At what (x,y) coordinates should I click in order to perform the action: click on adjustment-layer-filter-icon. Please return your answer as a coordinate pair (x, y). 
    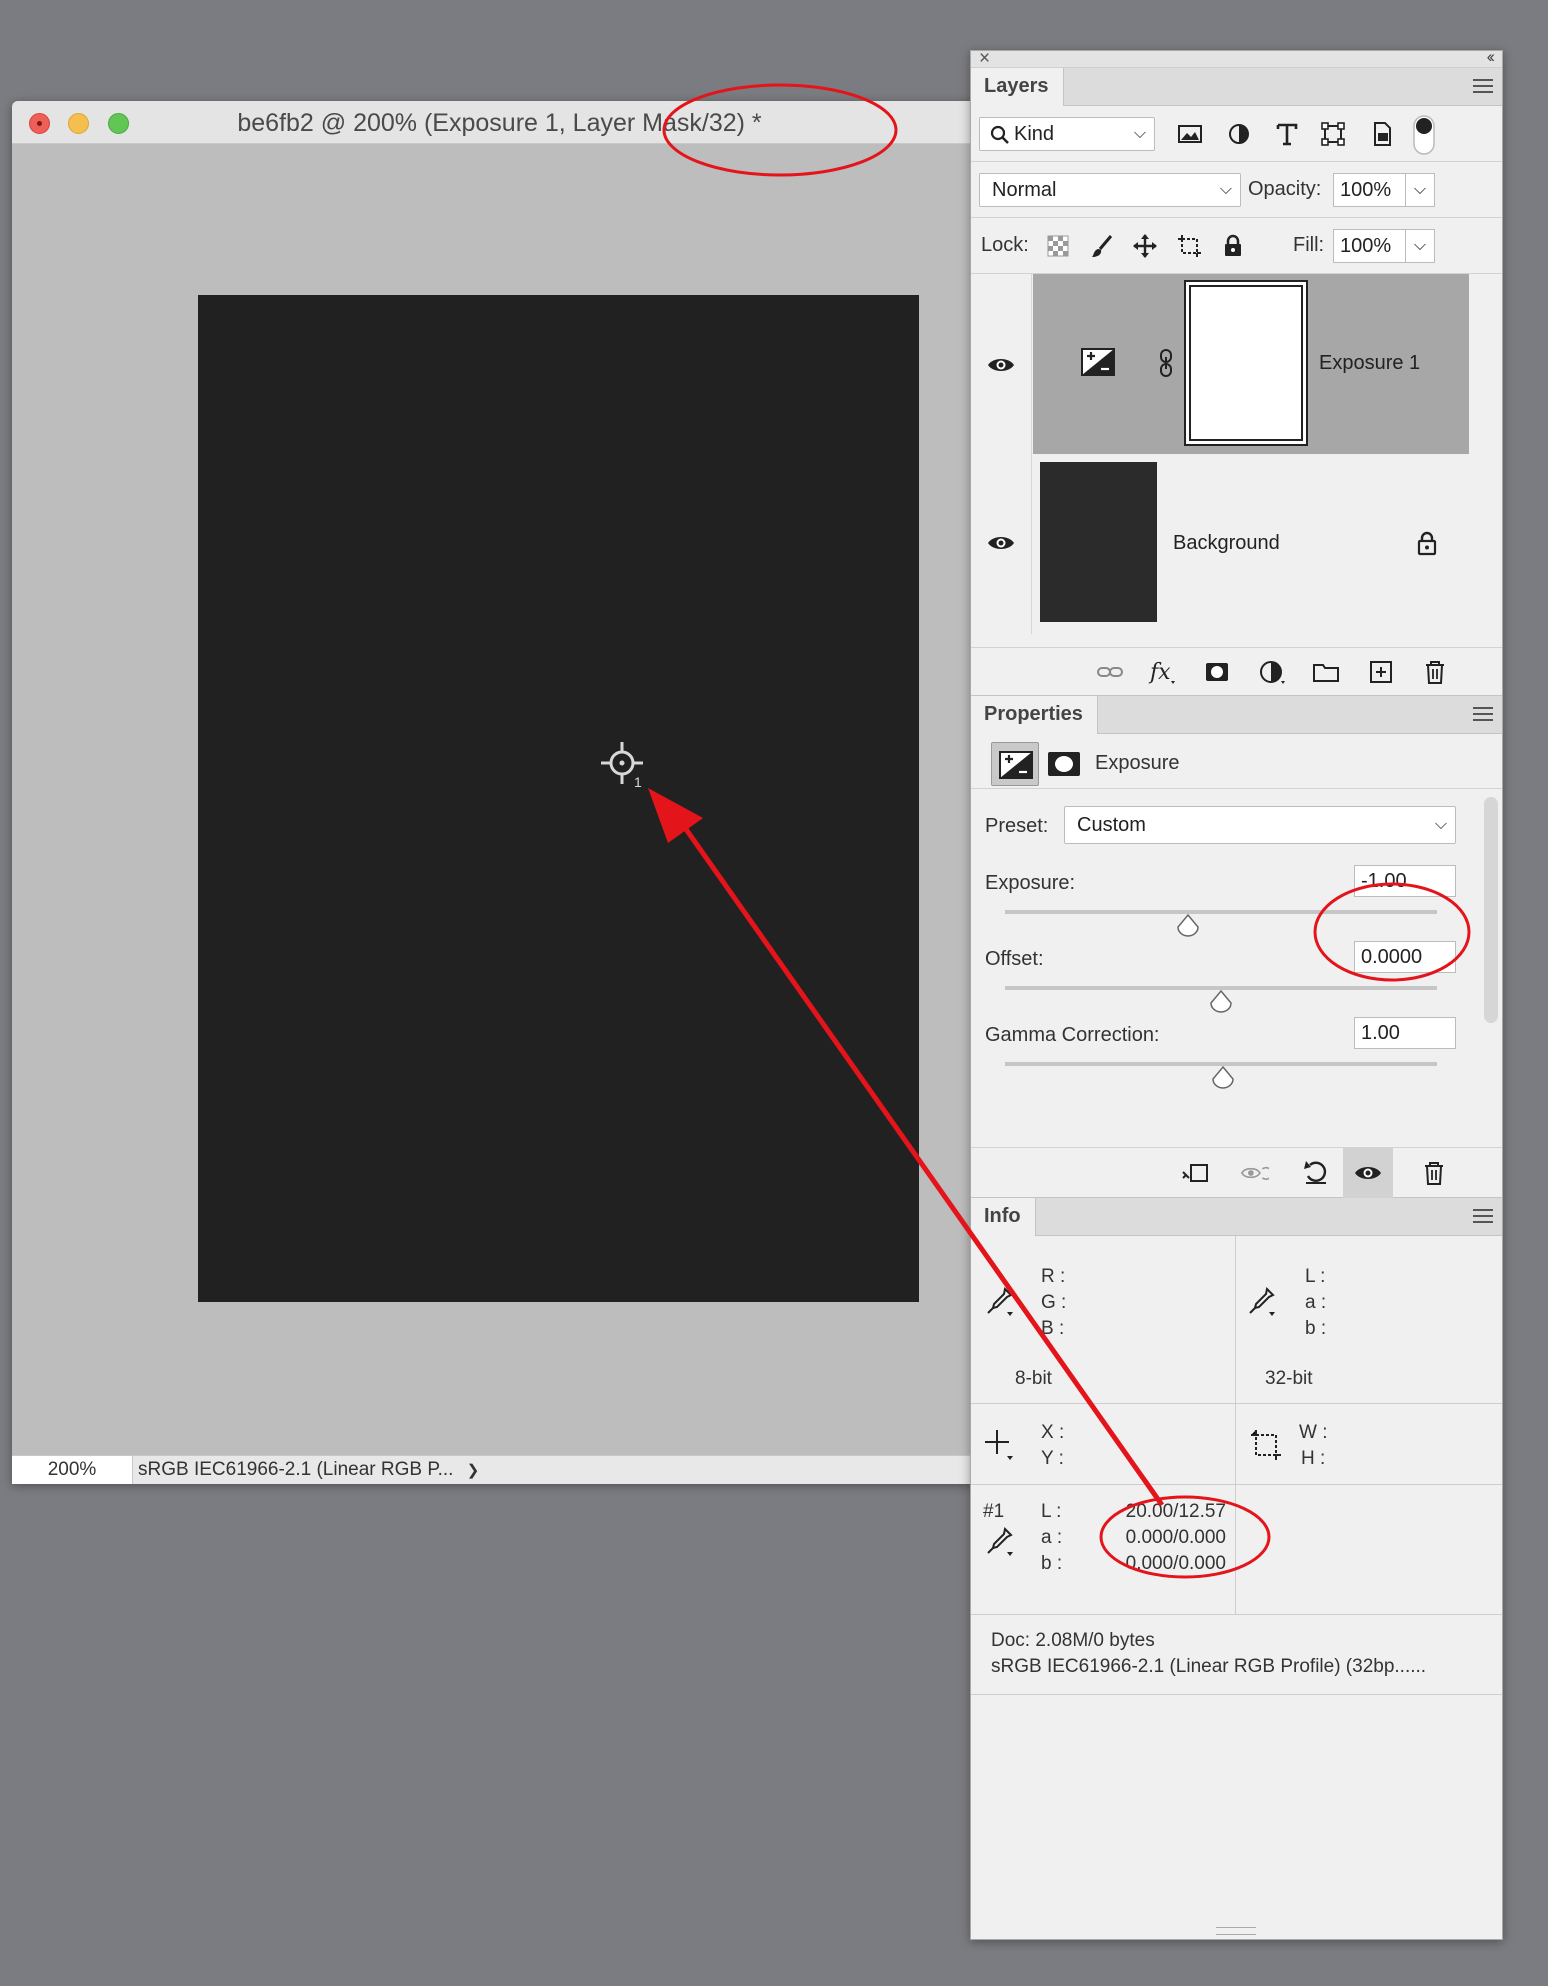
    Looking at the image, I should click on (1239, 134).